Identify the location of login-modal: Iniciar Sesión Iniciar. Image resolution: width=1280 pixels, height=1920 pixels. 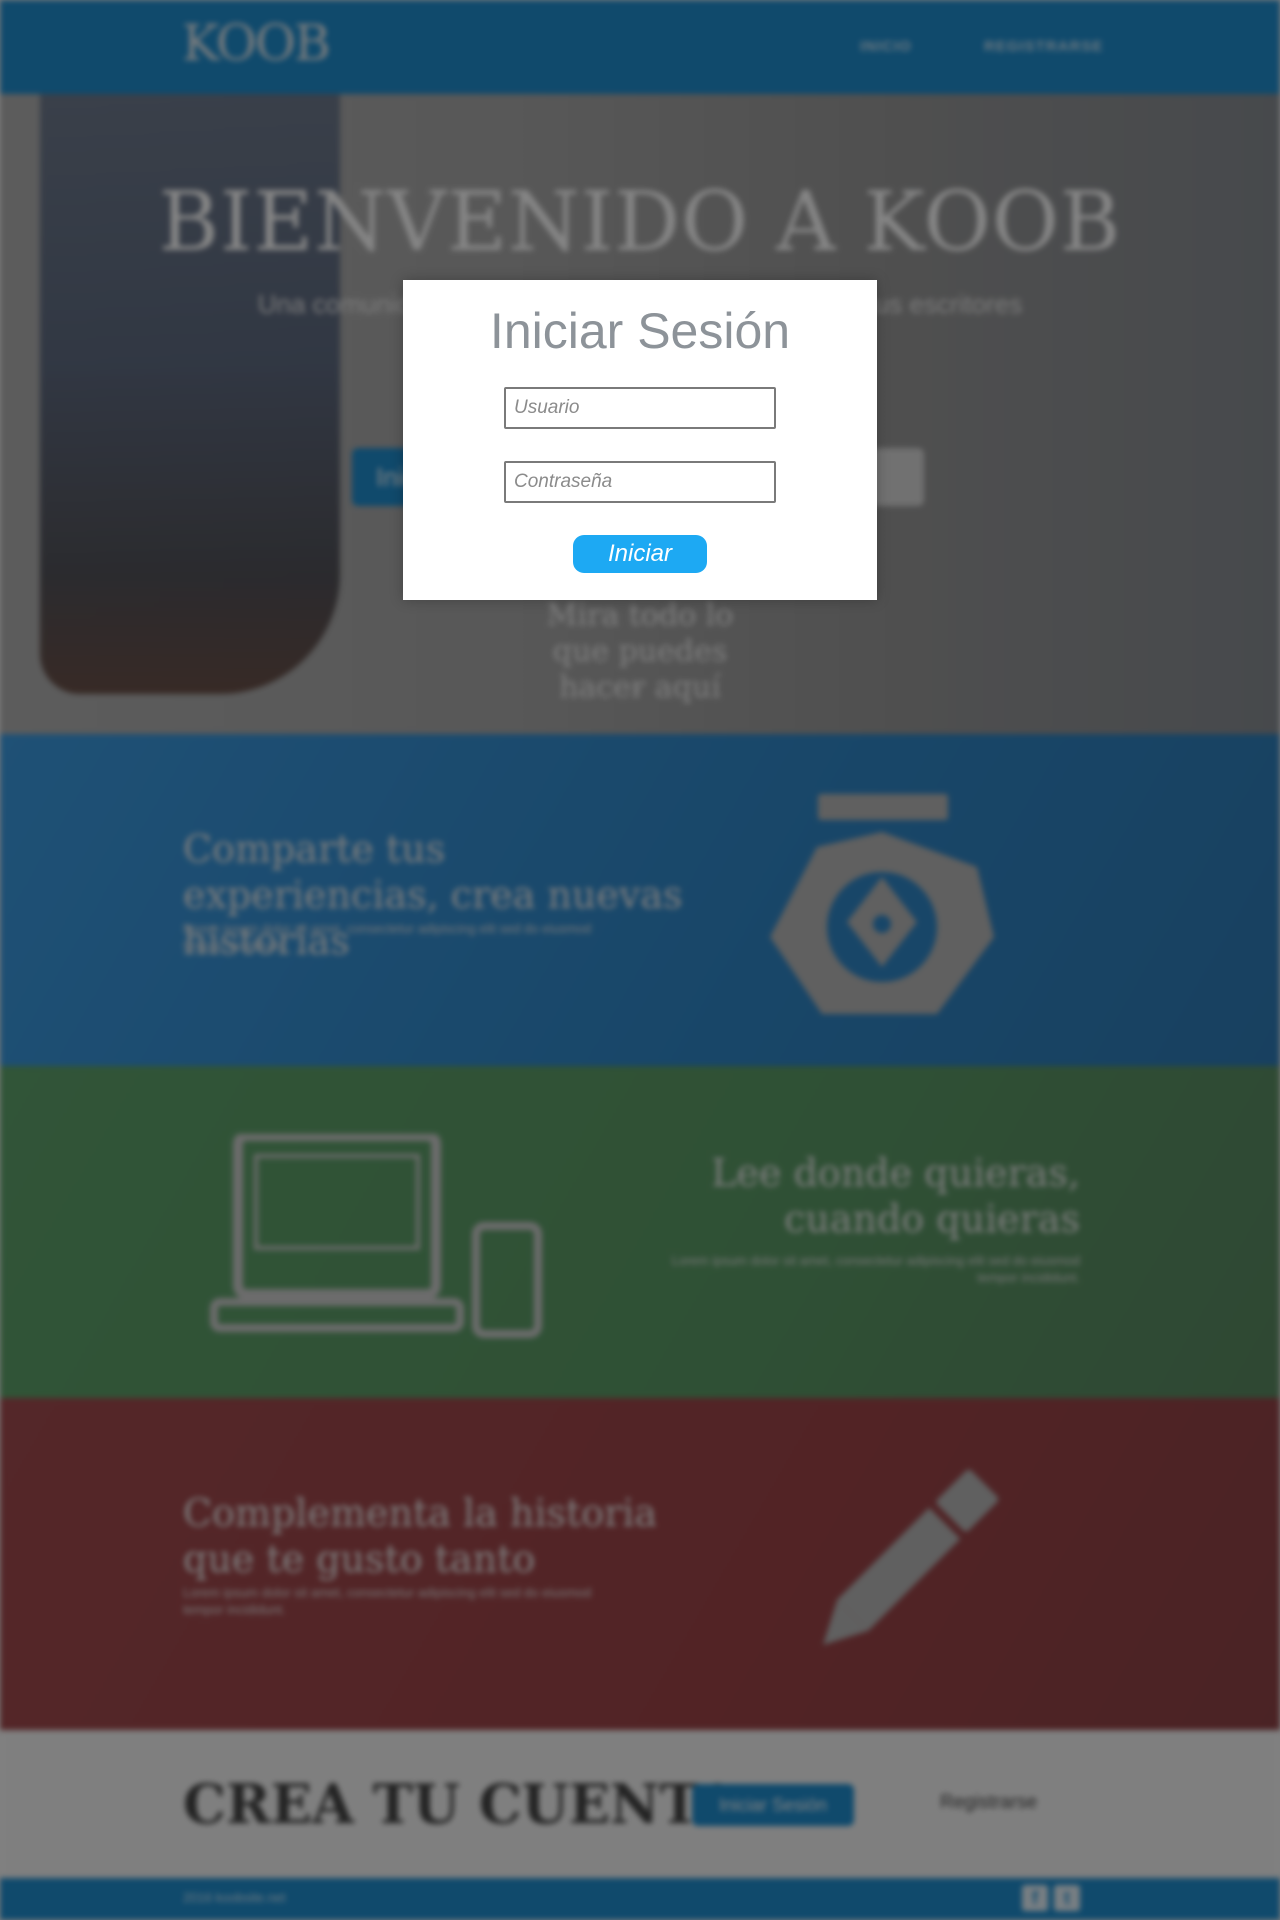
(640, 440).